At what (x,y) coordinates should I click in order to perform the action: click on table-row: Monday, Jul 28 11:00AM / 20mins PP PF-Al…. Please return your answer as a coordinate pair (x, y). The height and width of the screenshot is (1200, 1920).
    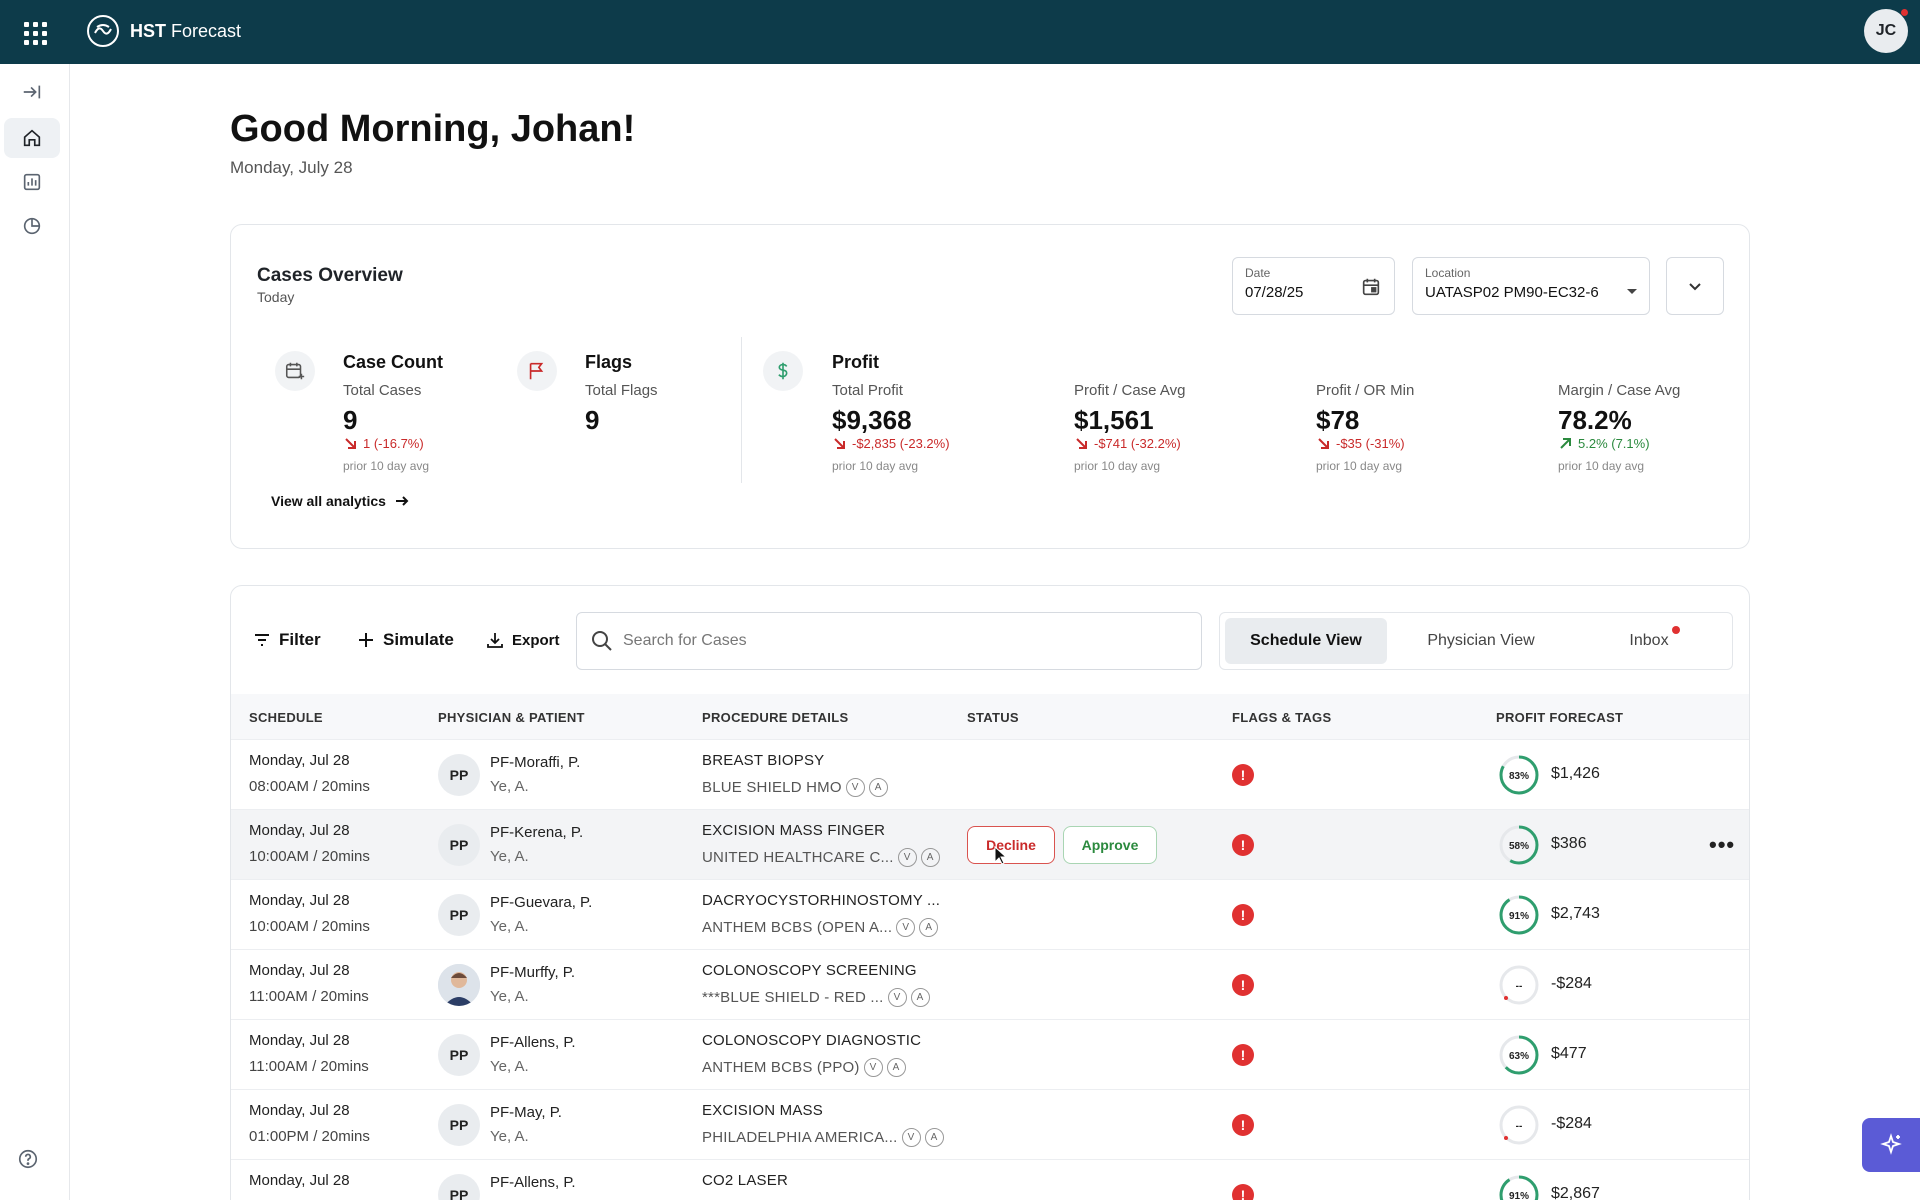
    Looking at the image, I should click on (990, 1055).